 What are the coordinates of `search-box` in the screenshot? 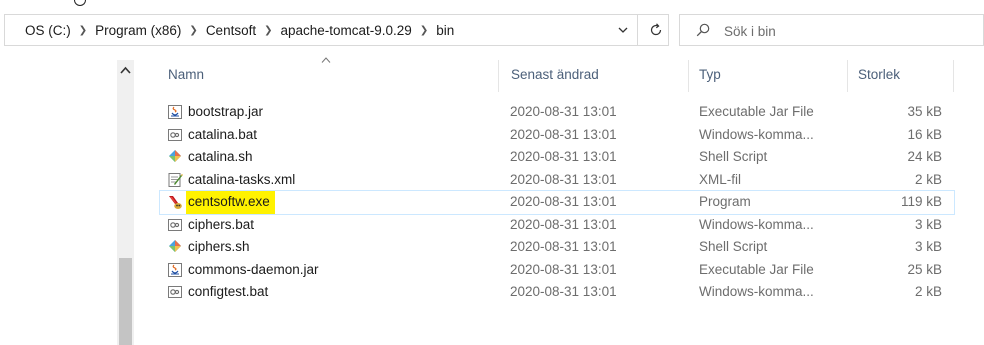 It's located at (831, 30).